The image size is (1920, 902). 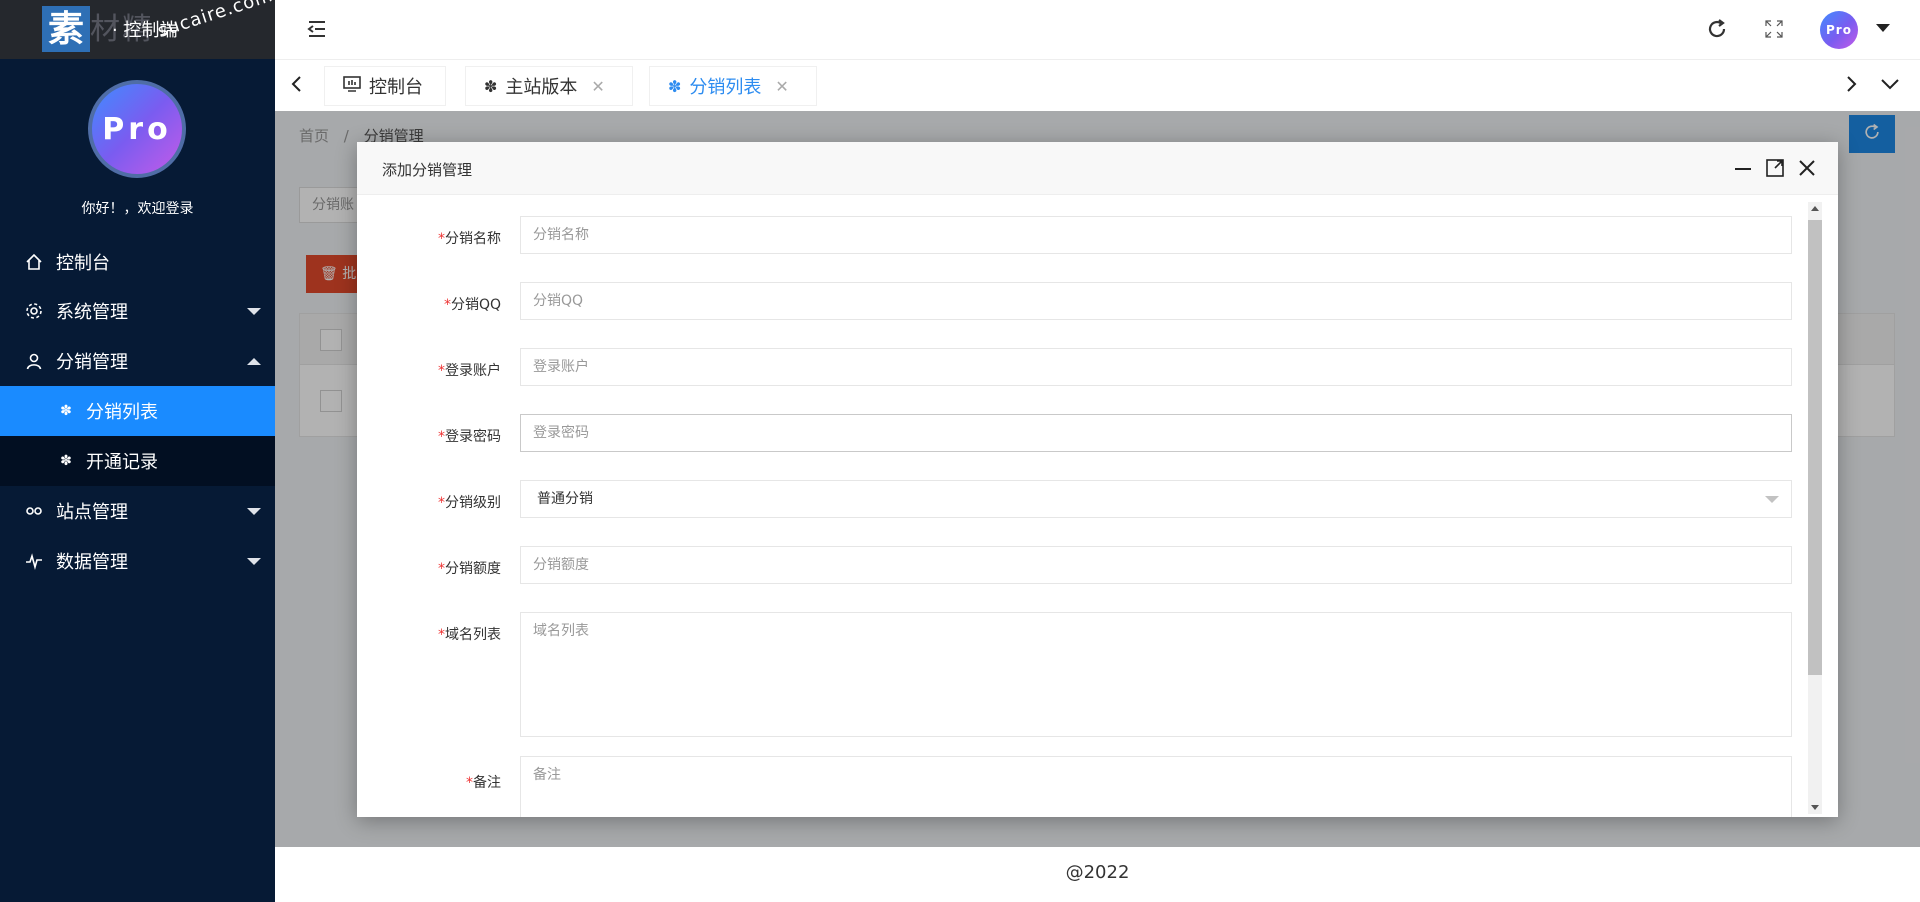 I want to click on sidebar-item-label: 数据管理, so click(x=92, y=562).